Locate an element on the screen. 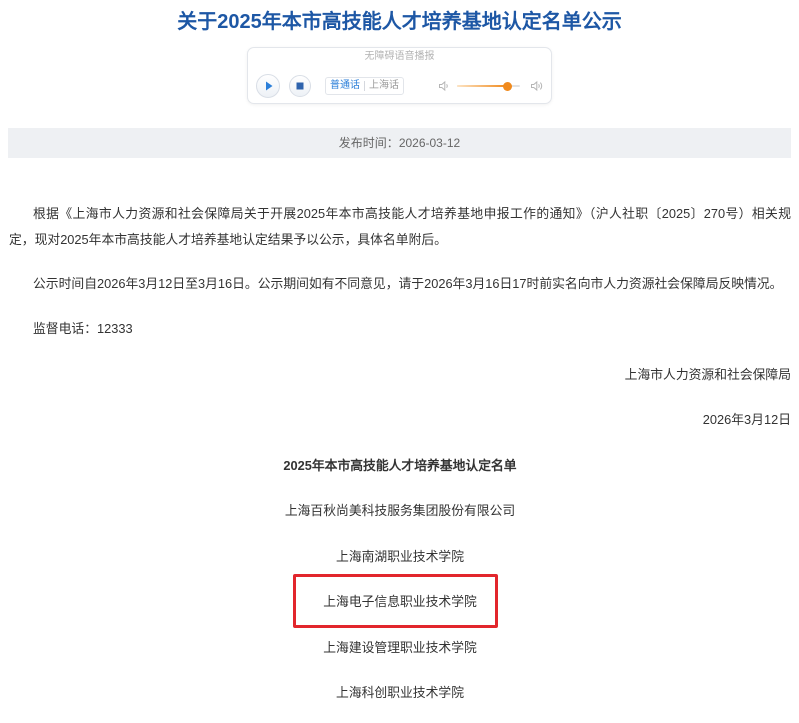 The image size is (799, 723). stop-button is located at coordinates (300, 86).